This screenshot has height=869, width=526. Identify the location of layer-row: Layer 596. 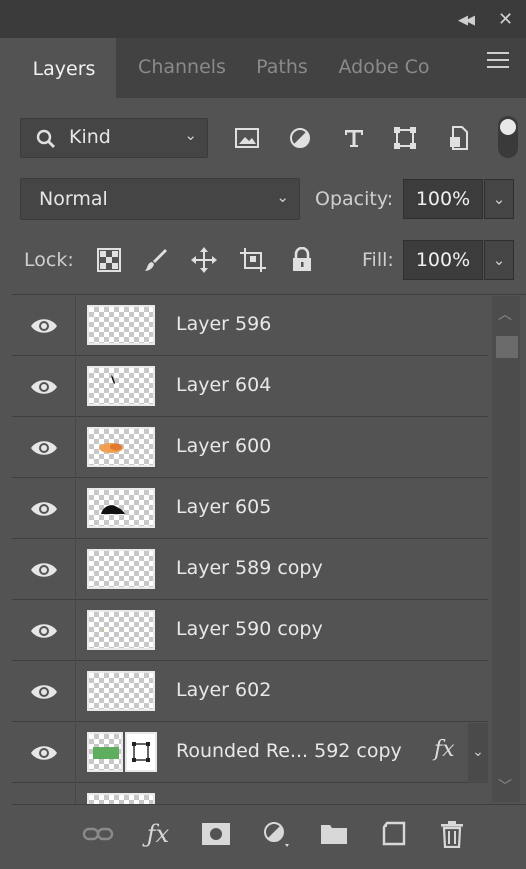
(250, 326).